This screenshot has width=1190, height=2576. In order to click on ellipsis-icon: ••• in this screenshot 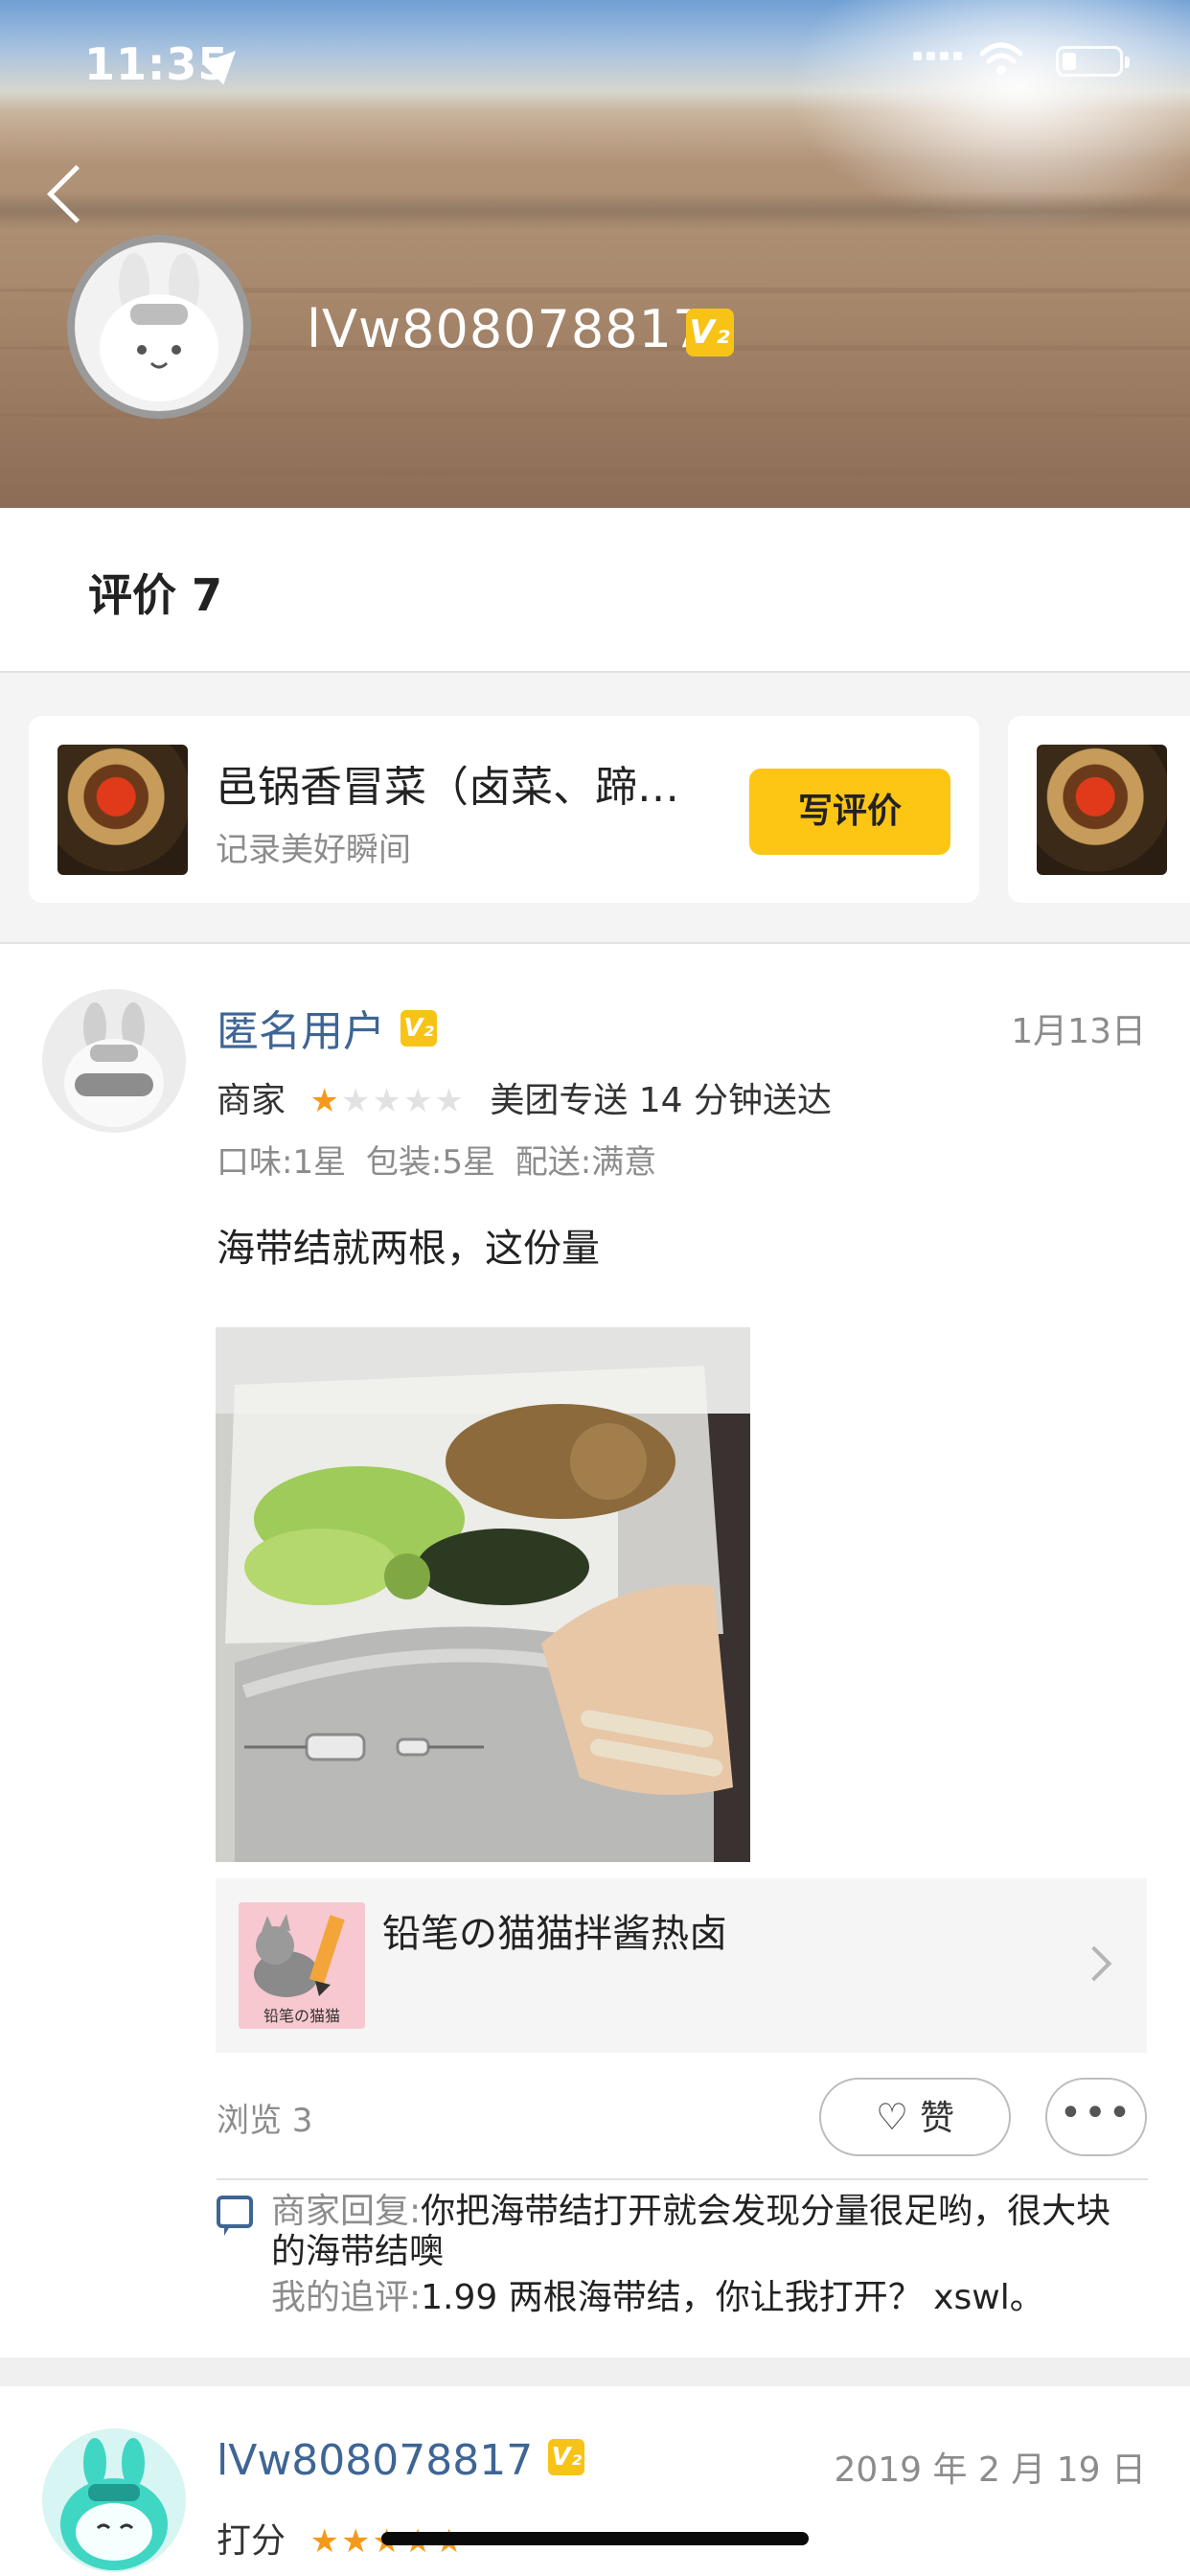, I will do `click(1096, 2113)`.